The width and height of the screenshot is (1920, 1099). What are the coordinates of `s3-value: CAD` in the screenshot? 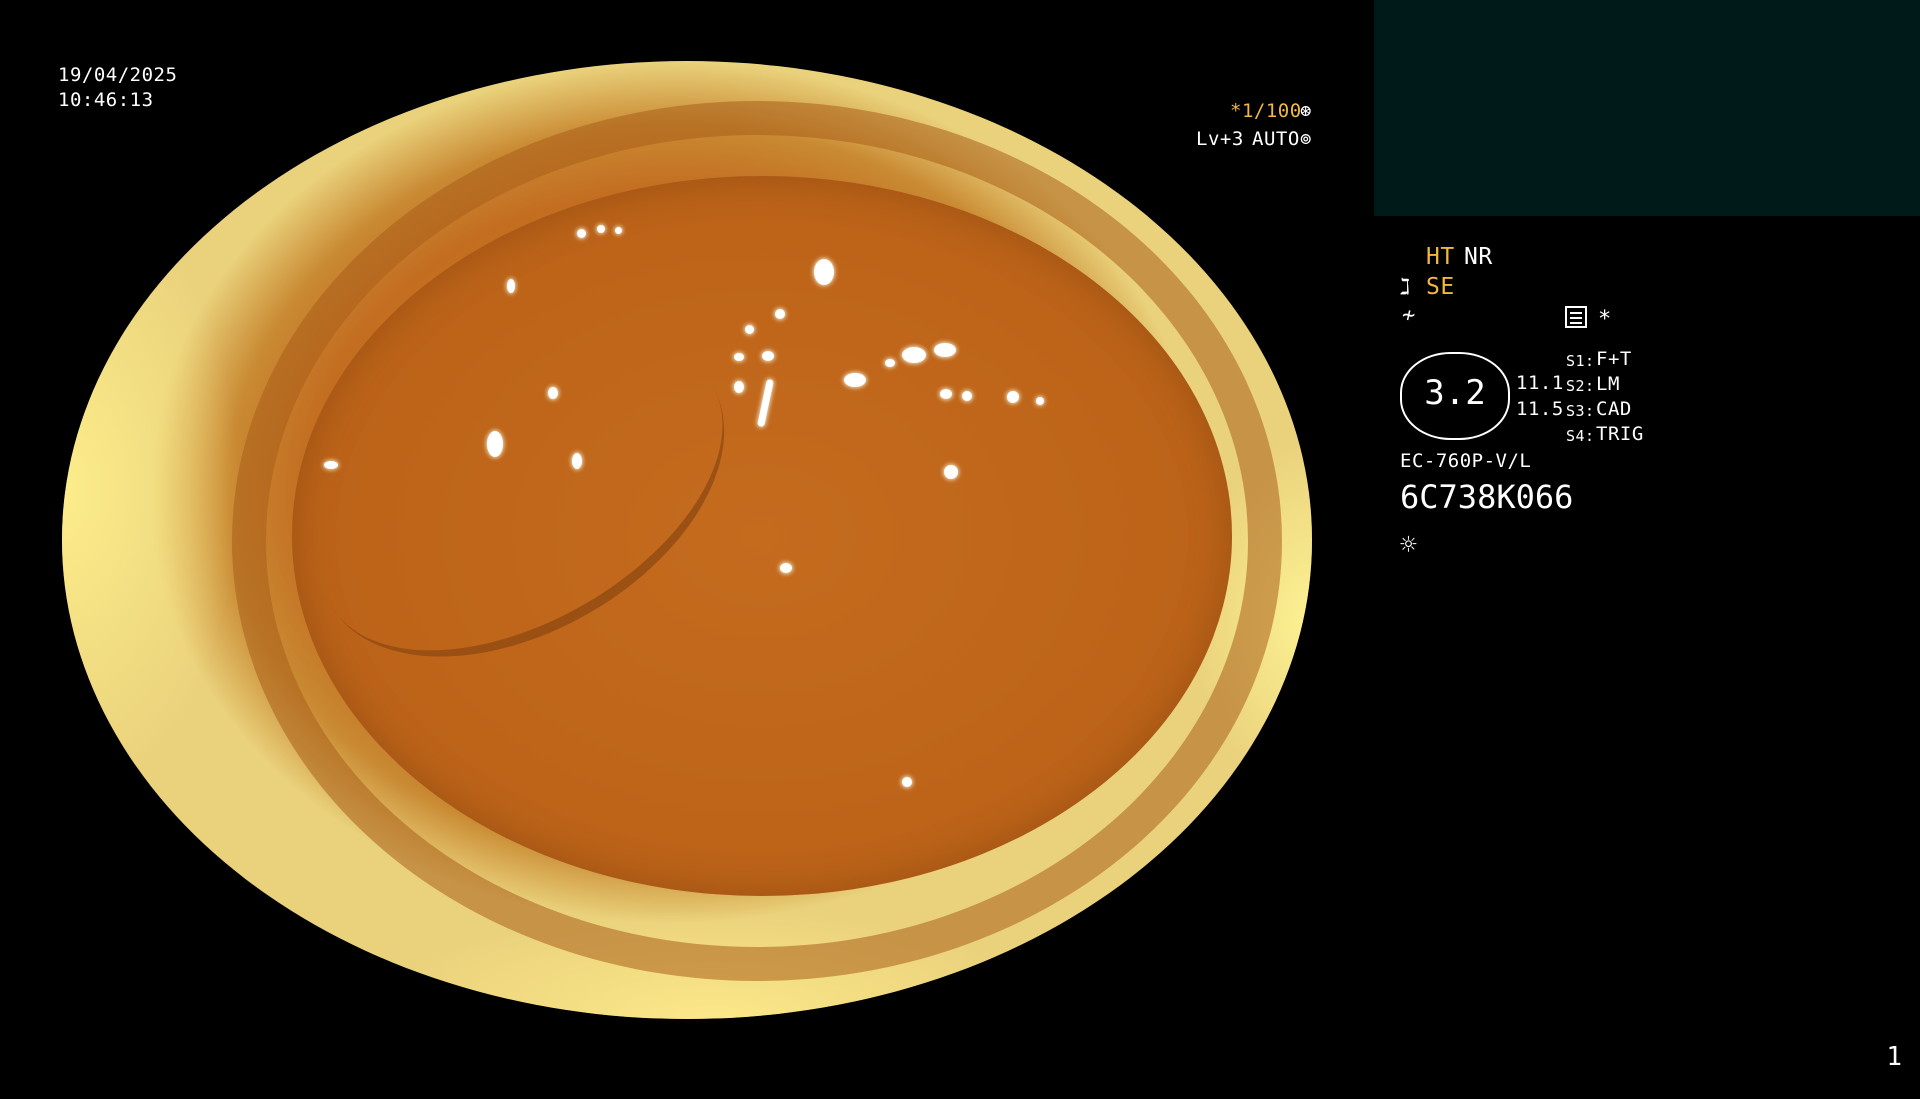 It's located at (1614, 409).